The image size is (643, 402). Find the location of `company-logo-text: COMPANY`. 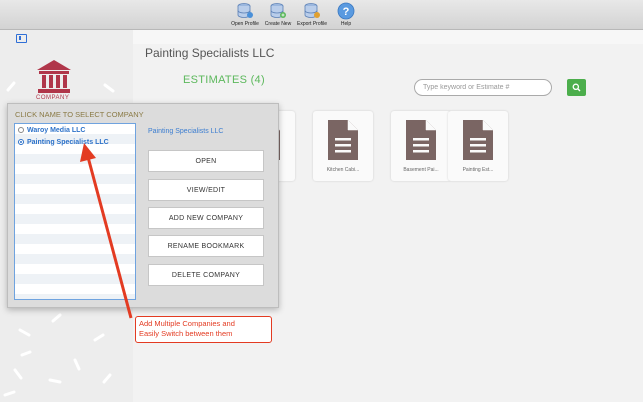

company-logo-text: COMPANY is located at coordinates (53, 98).